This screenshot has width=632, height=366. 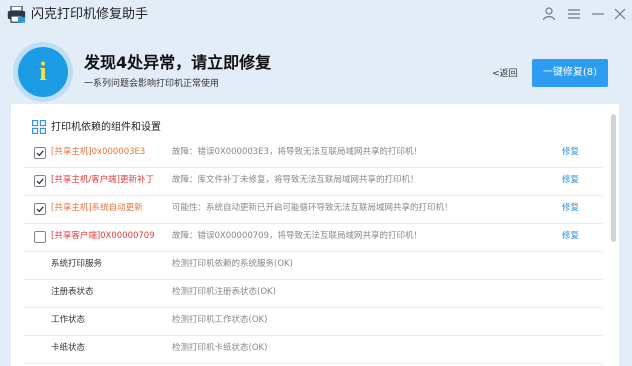 What do you see at coordinates (106, 127) in the screenshot?
I see `section-title: 打印机依赖的组件和设置` at bounding box center [106, 127].